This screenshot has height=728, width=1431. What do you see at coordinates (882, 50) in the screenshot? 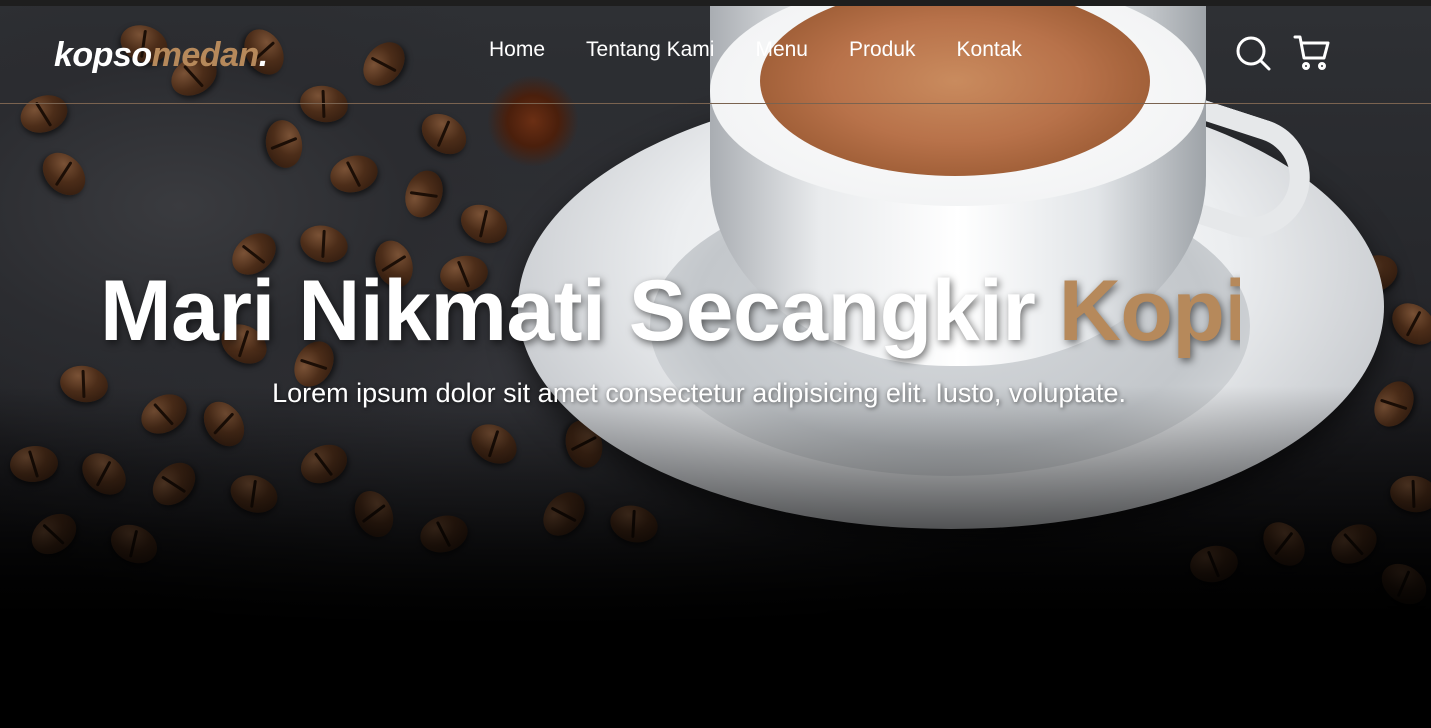
I see `nav-link-produk: Produk` at bounding box center [882, 50].